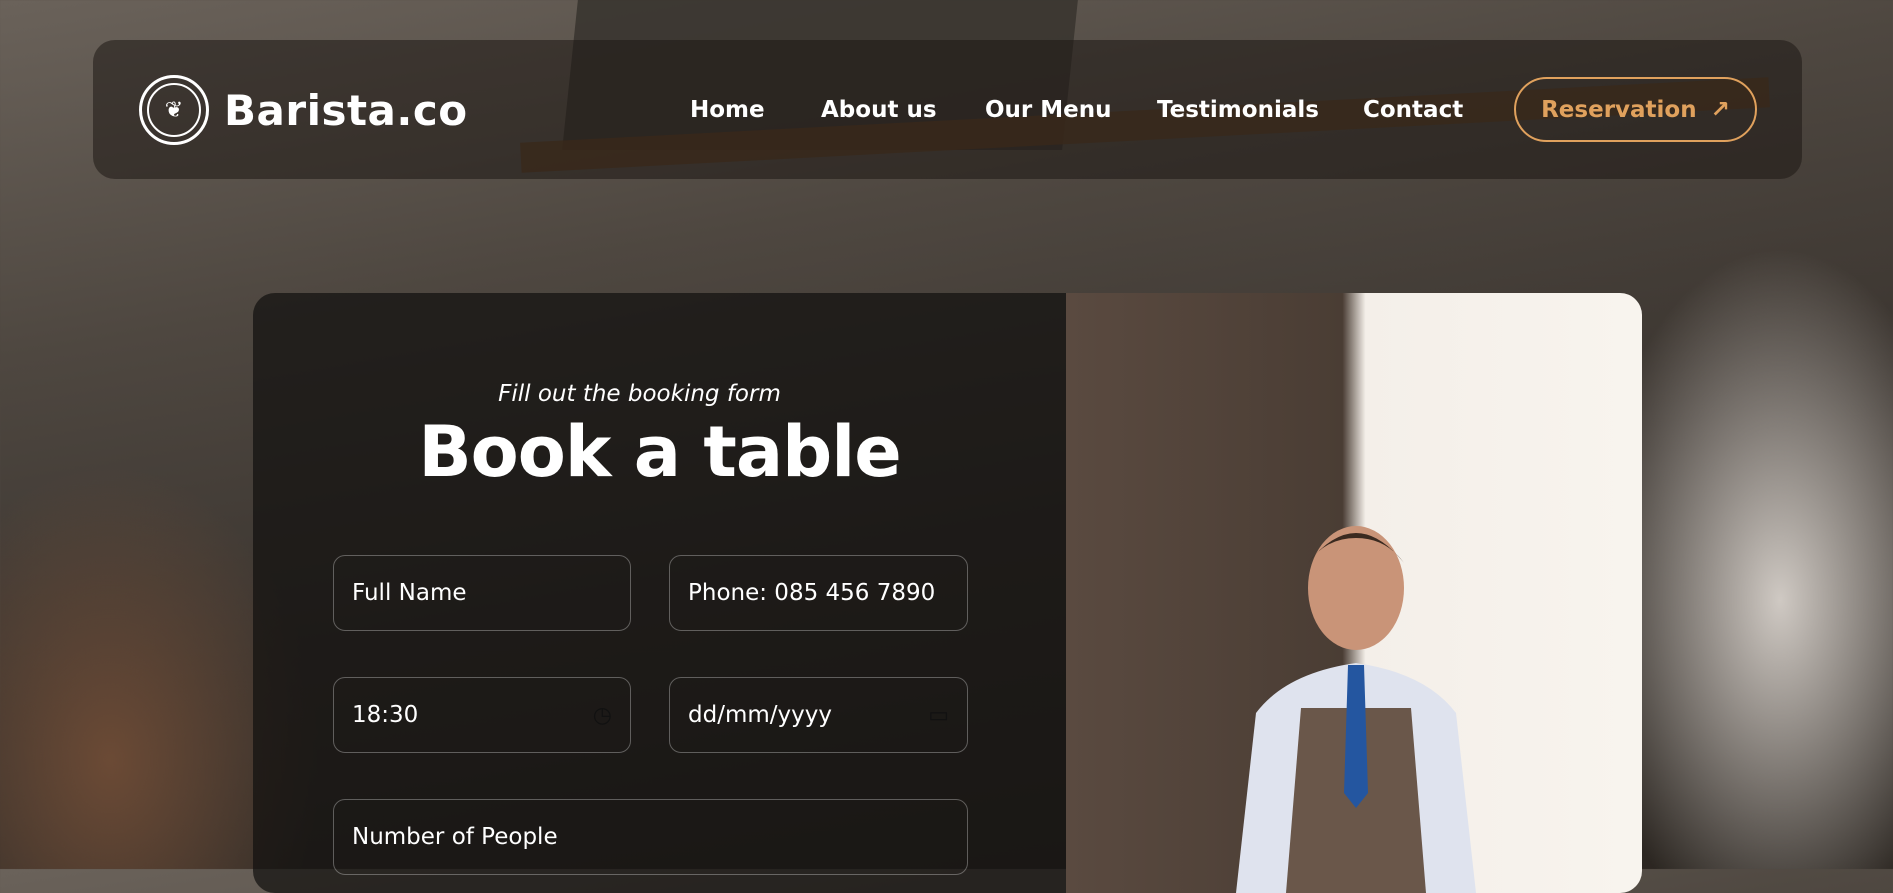  I want to click on calendar-icon: ▭, so click(938, 715).